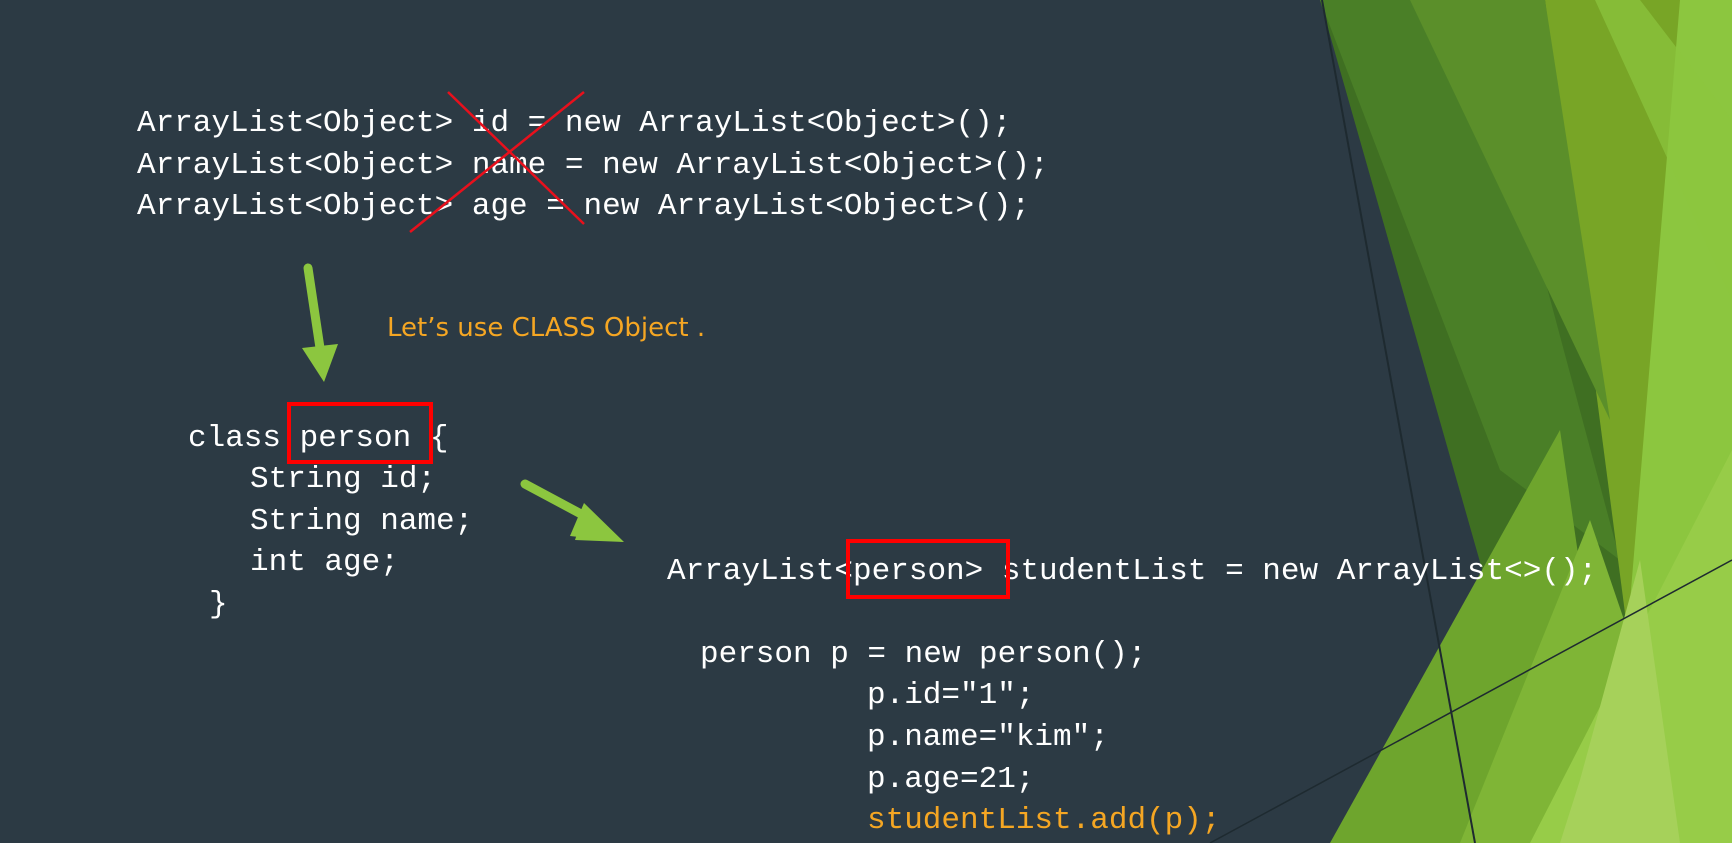  I want to click on class-line-age: int age;, so click(324, 562).